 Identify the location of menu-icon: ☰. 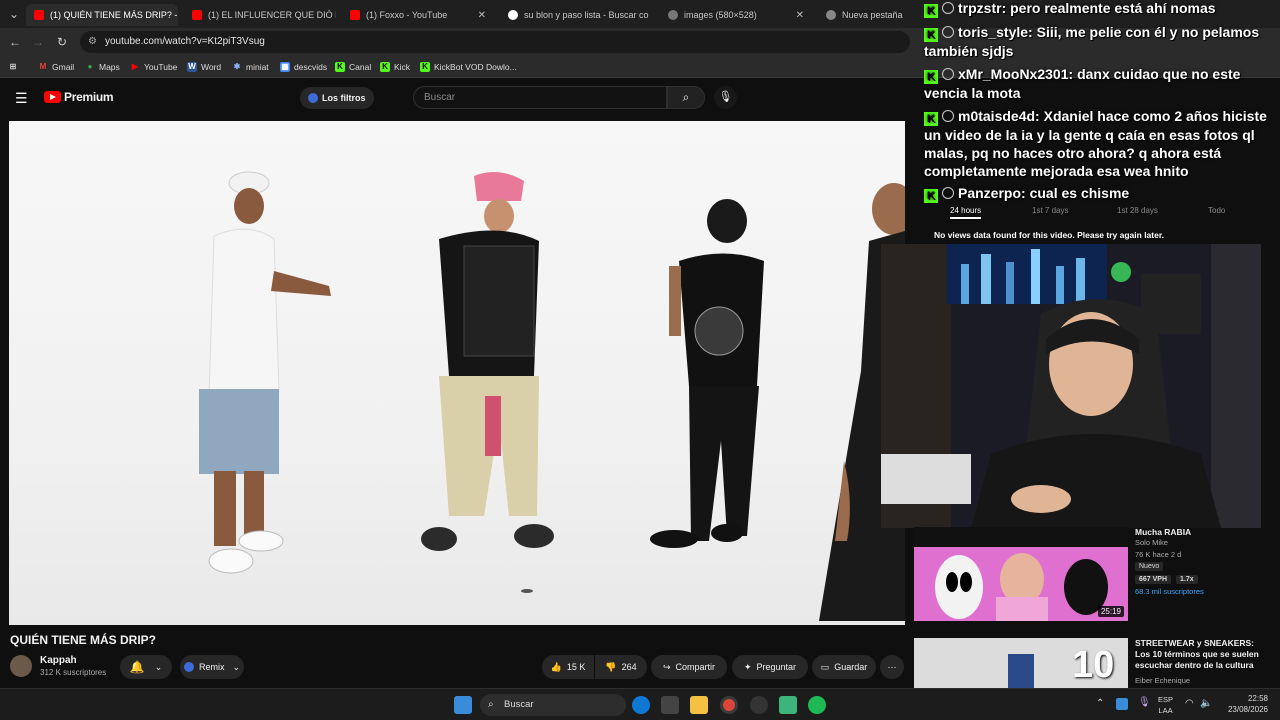
(21, 98).